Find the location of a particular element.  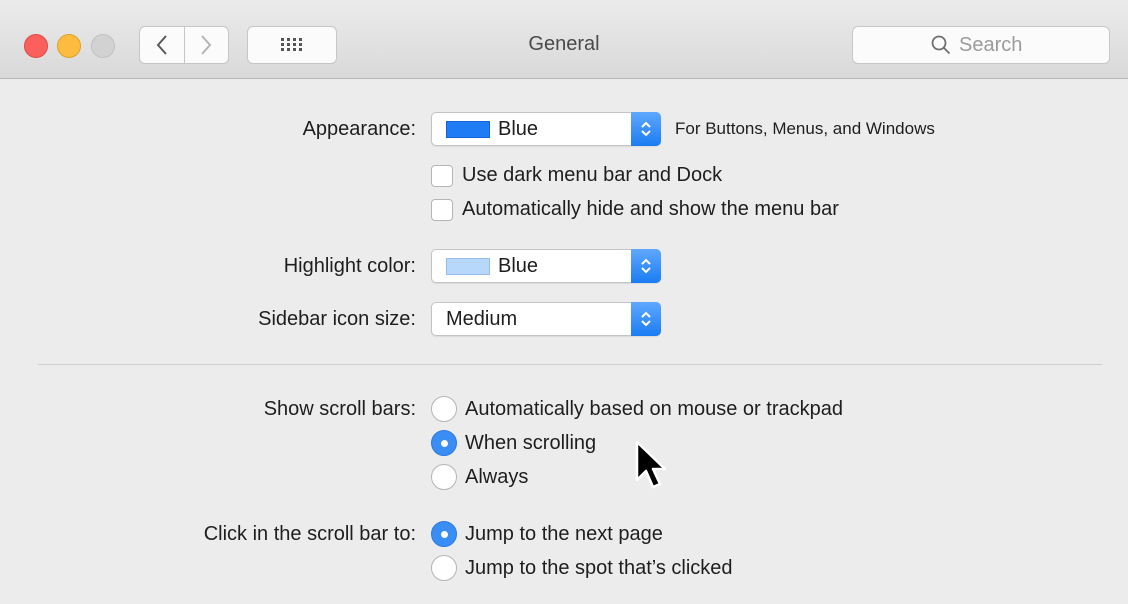

appearance-label: Appearance: is located at coordinates (359, 129).